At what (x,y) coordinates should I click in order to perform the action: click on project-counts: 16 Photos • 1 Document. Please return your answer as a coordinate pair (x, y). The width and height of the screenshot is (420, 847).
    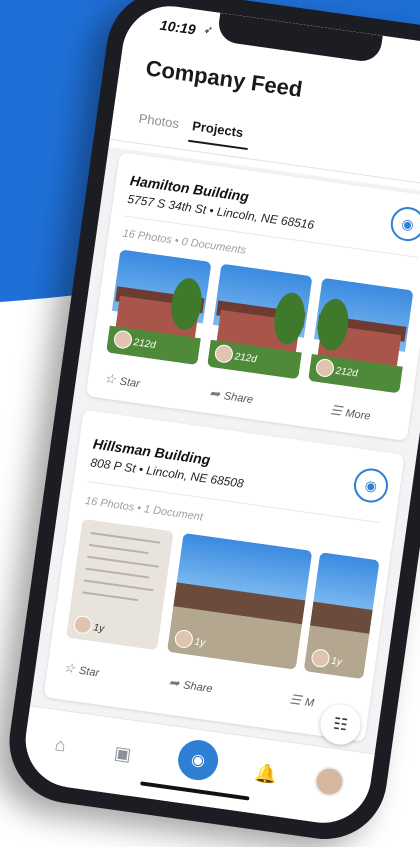
    Looking at the image, I should click on (144, 509).